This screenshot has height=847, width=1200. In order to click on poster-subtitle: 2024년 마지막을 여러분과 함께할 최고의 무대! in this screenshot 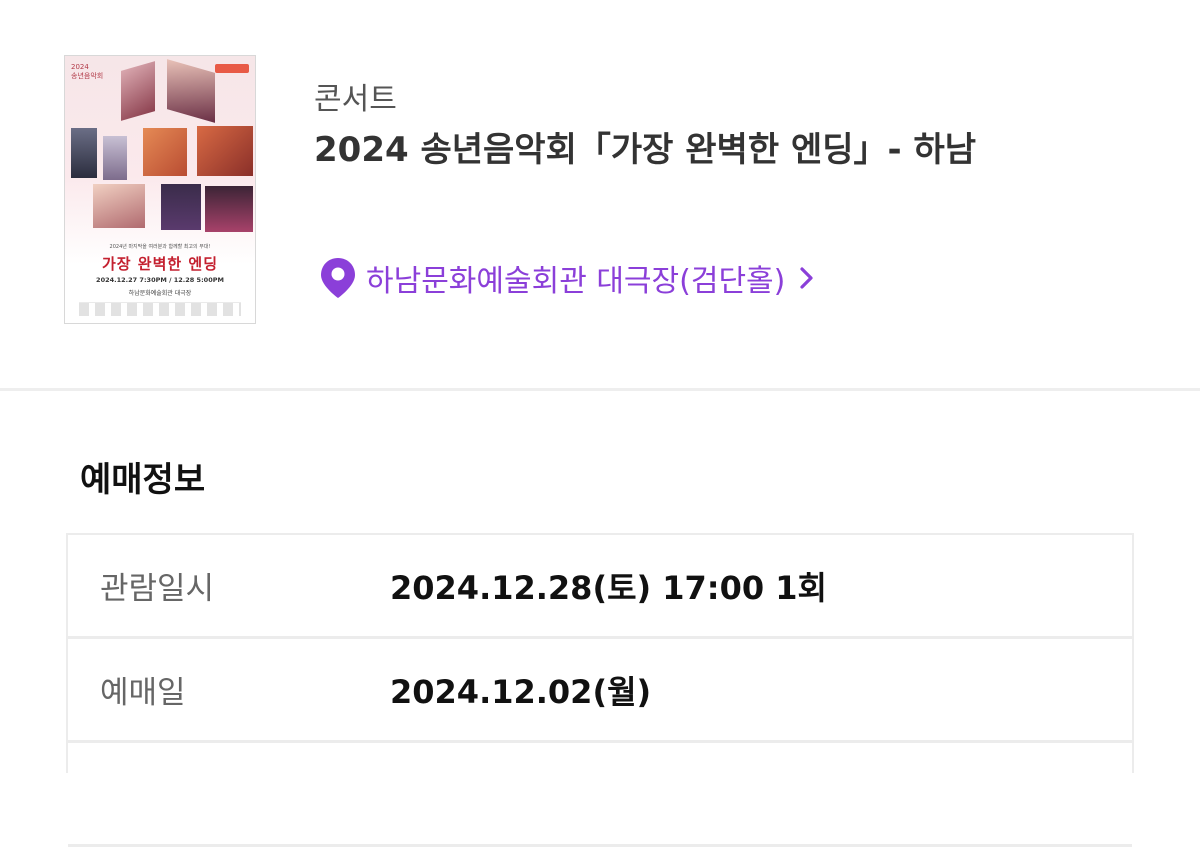, I will do `click(160, 247)`.